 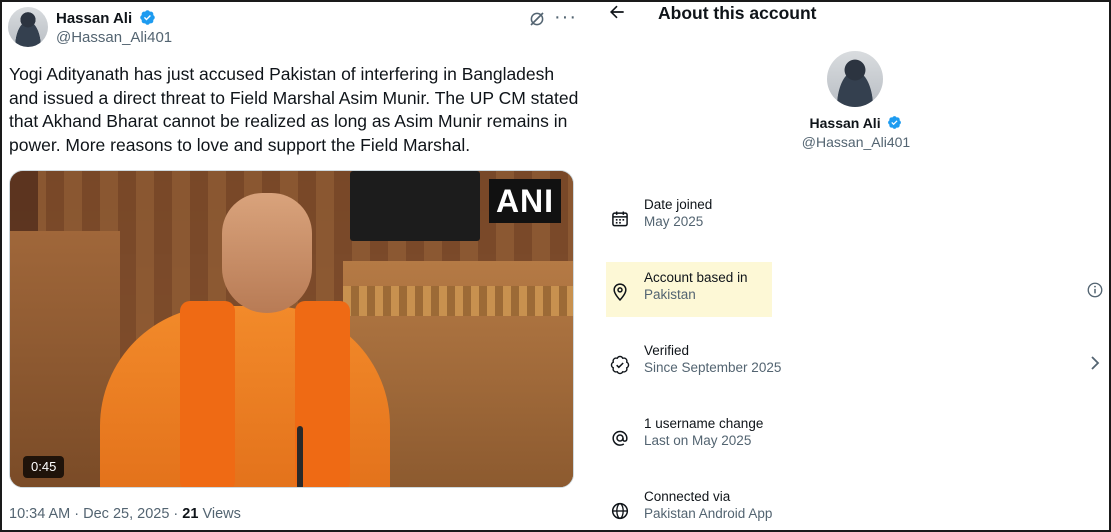 I want to click on profile-handle: @Hassan_Ali401, so click(x=853, y=142).